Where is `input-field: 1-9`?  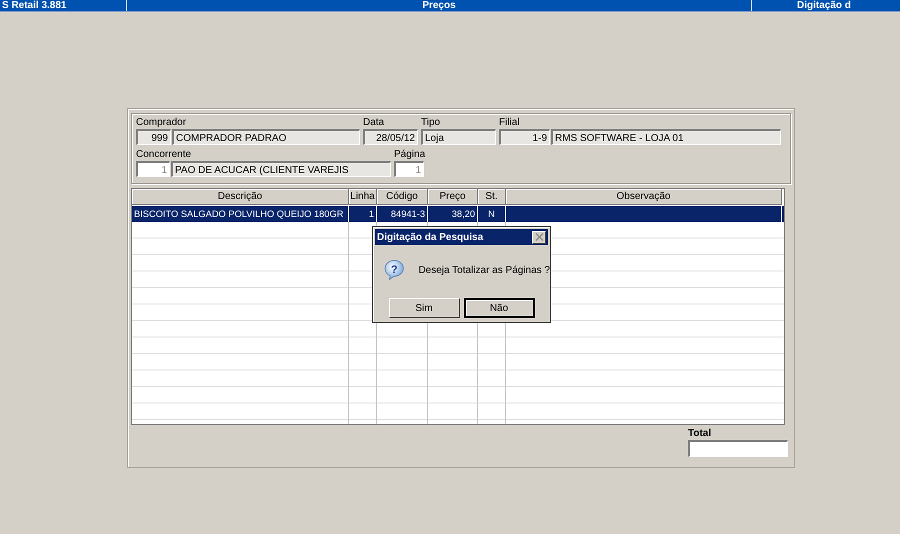
input-field: 1-9 is located at coordinates (524, 137).